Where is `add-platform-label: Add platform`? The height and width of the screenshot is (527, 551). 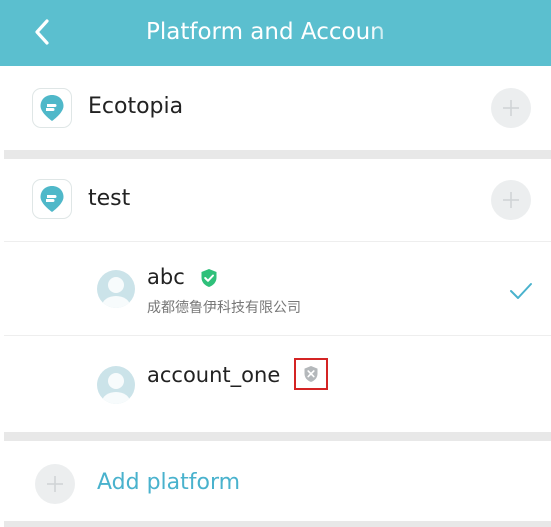
add-platform-label: Add platform is located at coordinates (168, 482).